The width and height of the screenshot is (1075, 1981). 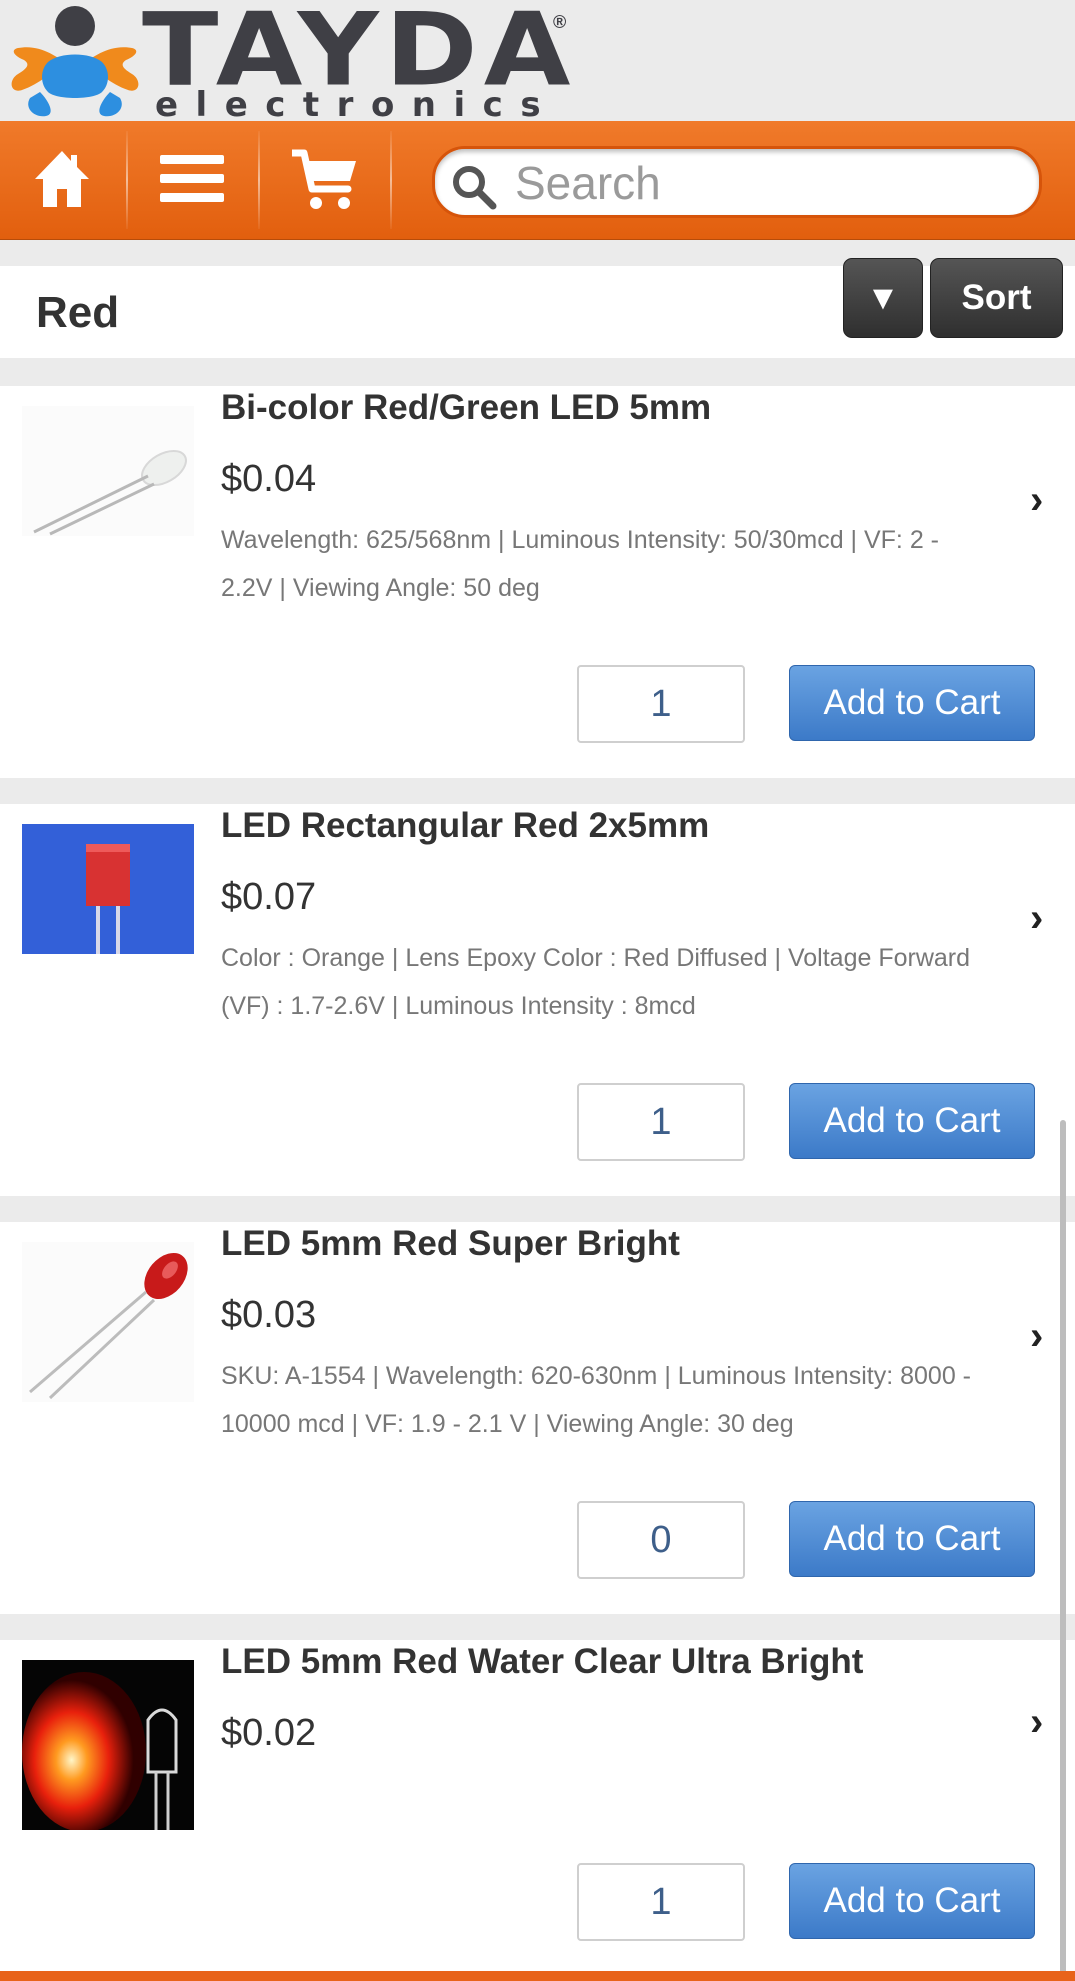 I want to click on product-name: Bi-color Red/Green LED 5mm, so click(x=466, y=408).